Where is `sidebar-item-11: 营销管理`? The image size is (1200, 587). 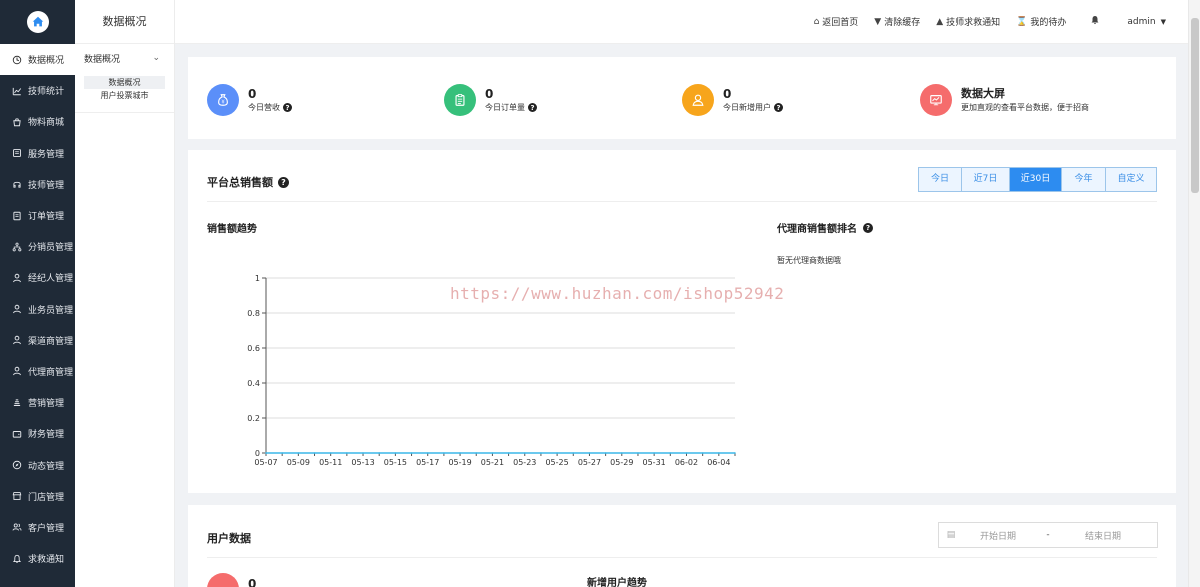
sidebar-item-11: 营销管理 is located at coordinates (37, 402).